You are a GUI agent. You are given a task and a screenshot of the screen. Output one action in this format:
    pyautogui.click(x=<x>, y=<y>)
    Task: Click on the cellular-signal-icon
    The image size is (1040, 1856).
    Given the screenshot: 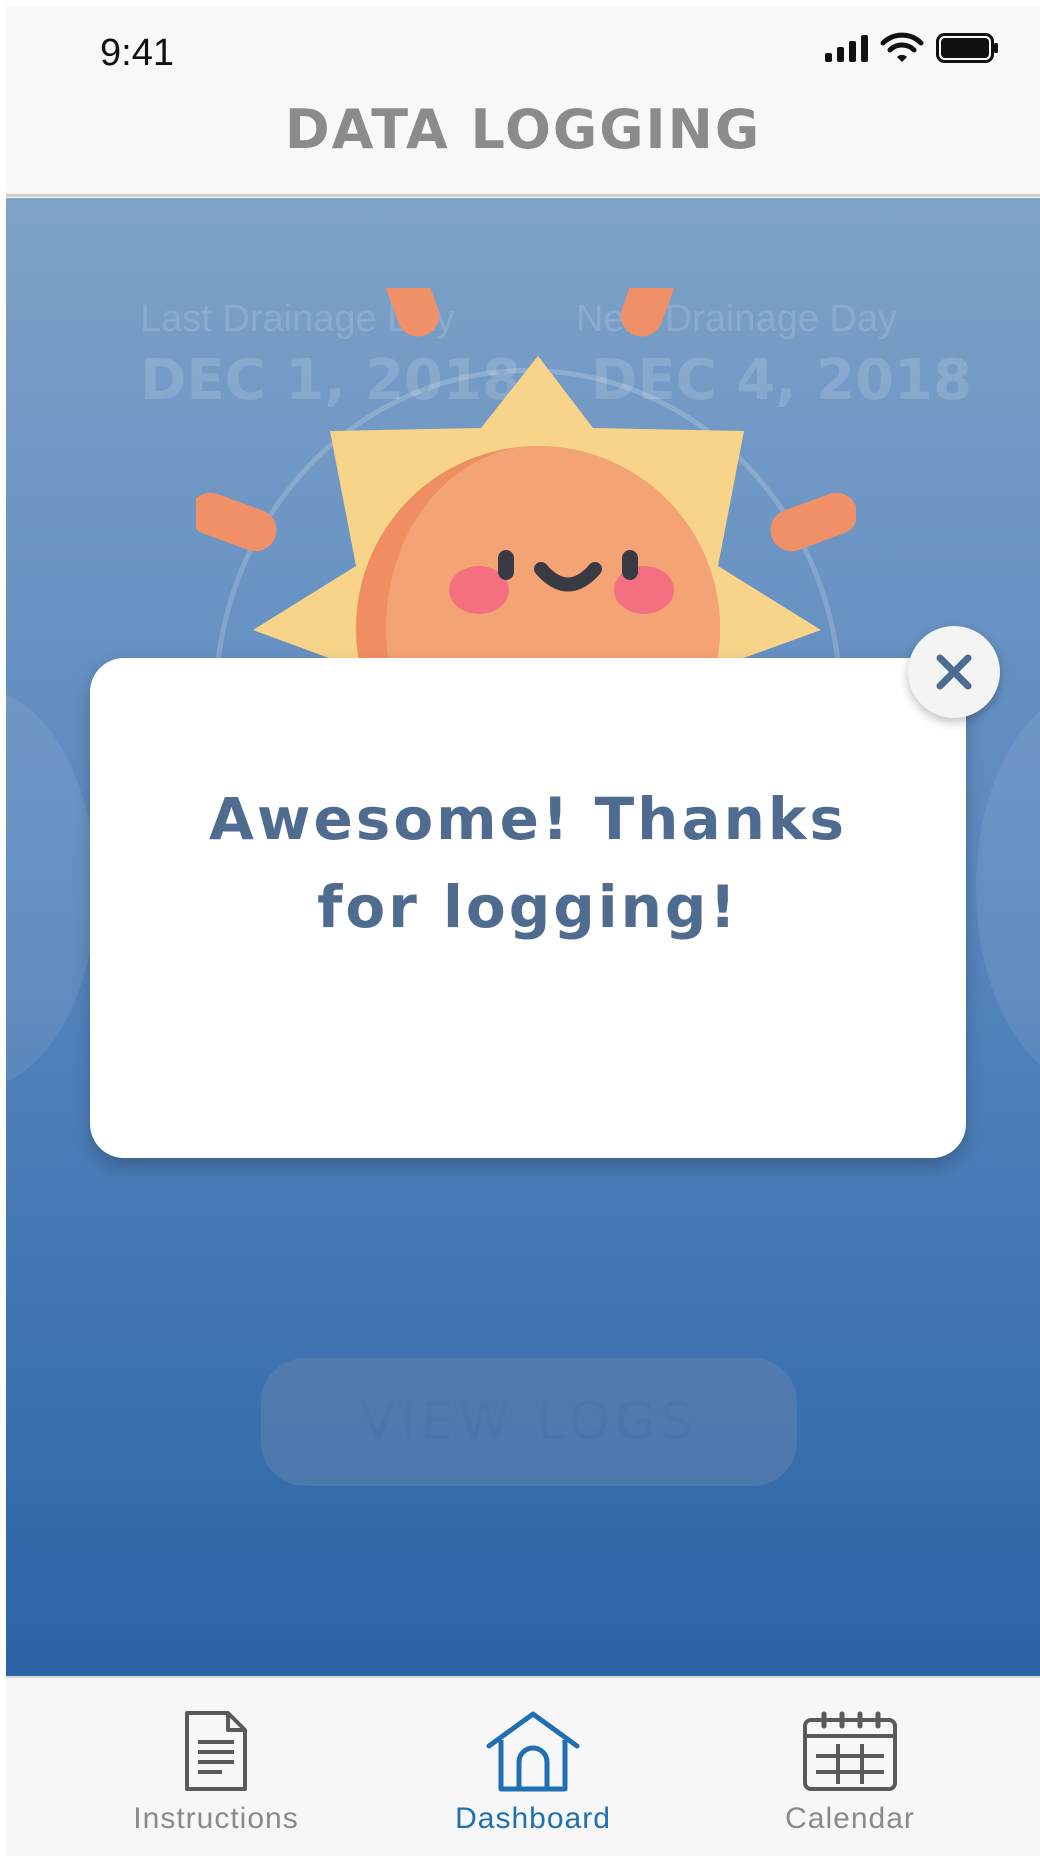 What is the action you would take?
    pyautogui.click(x=846, y=48)
    